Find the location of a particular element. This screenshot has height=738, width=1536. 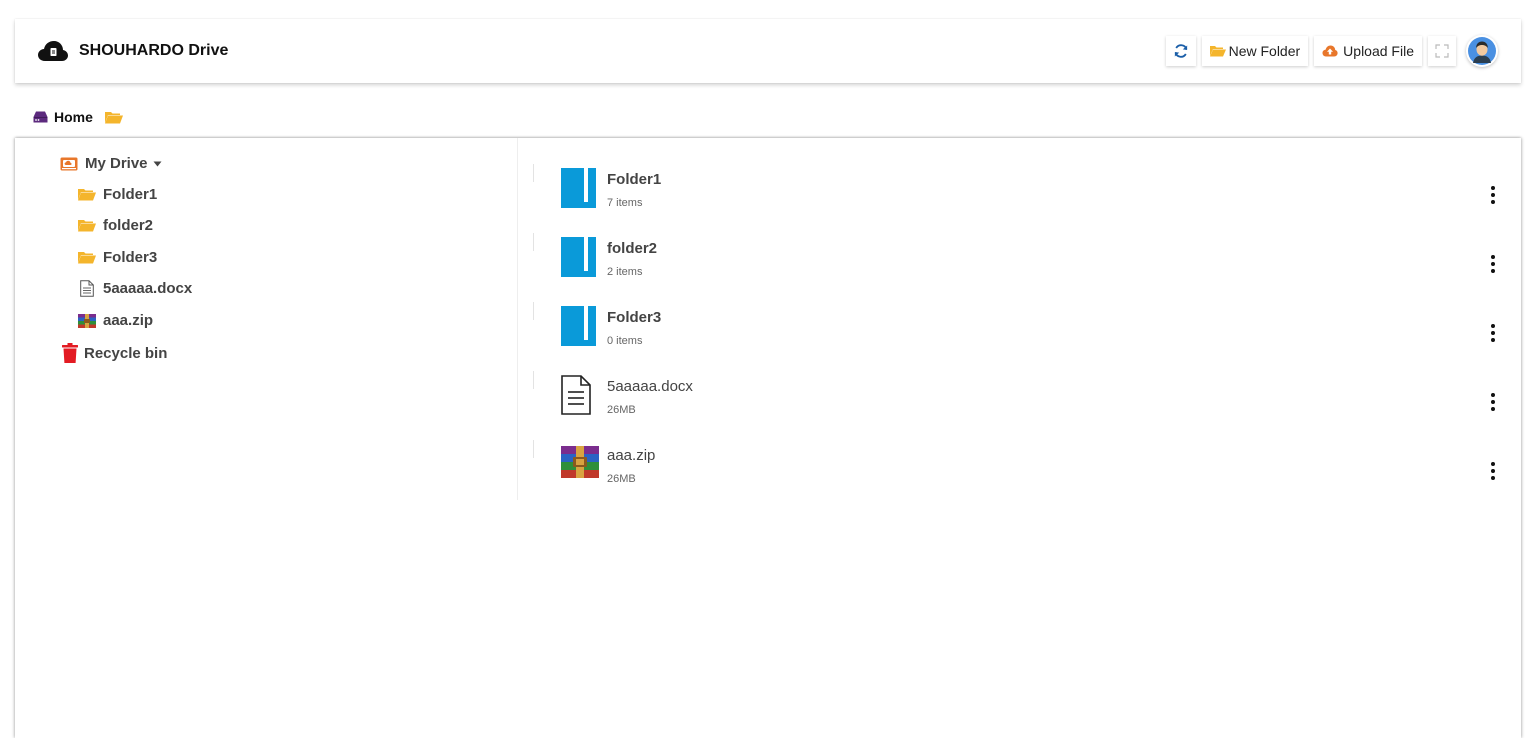

tree-label: Folder1 is located at coordinates (130, 194).